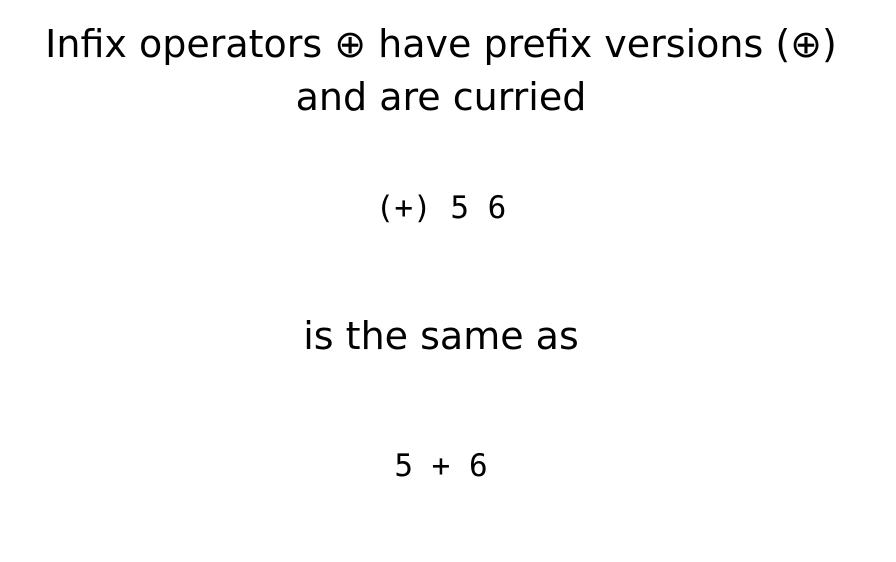  I want to click on prefix-code-example: (+) 5 6, so click(441, 208).